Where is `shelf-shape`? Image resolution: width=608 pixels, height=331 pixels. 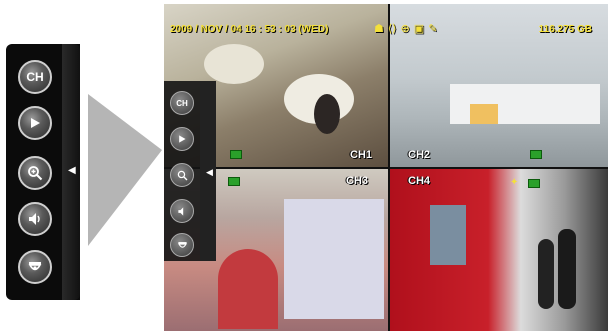
shelf-shape is located at coordinates (334, 259).